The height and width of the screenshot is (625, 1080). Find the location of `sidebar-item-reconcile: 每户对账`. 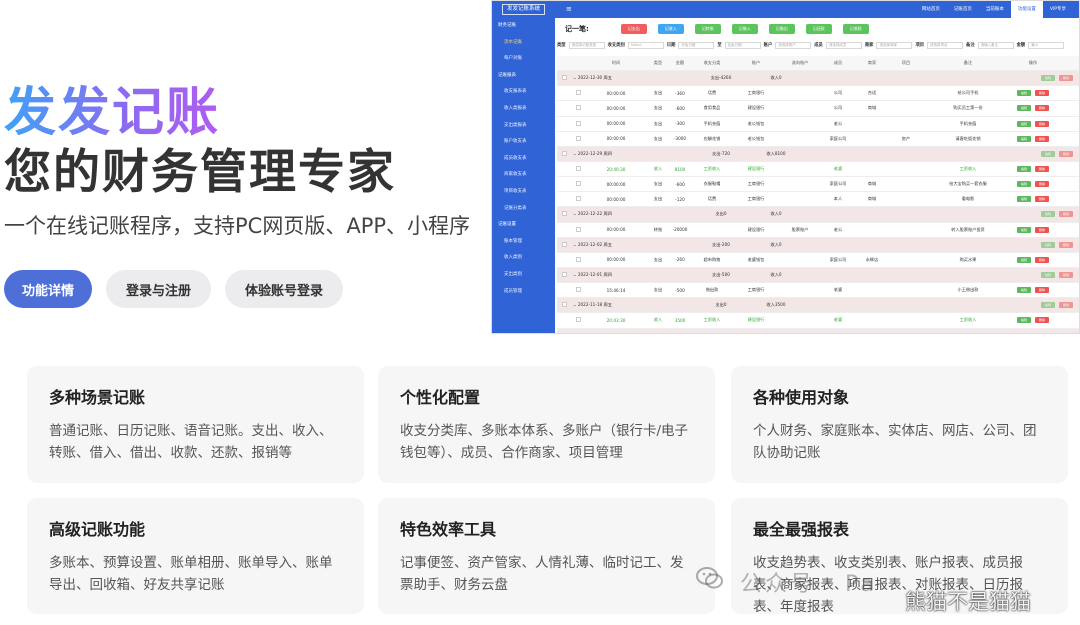

sidebar-item-reconcile: 每户对账 is located at coordinates (523, 59).